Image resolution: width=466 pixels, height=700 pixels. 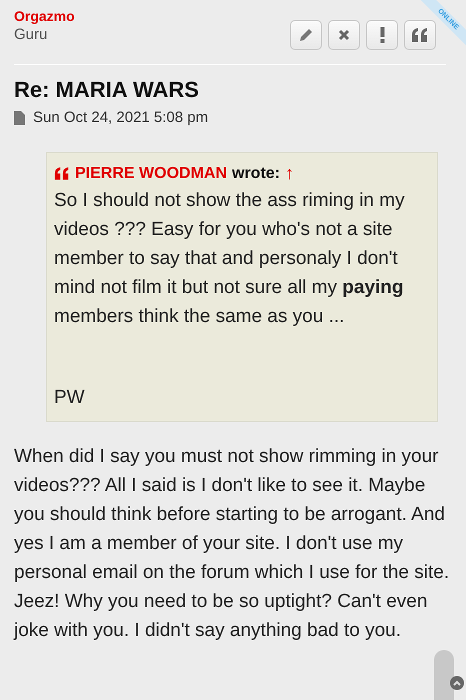 I want to click on quote-signature: PW, so click(x=70, y=398).